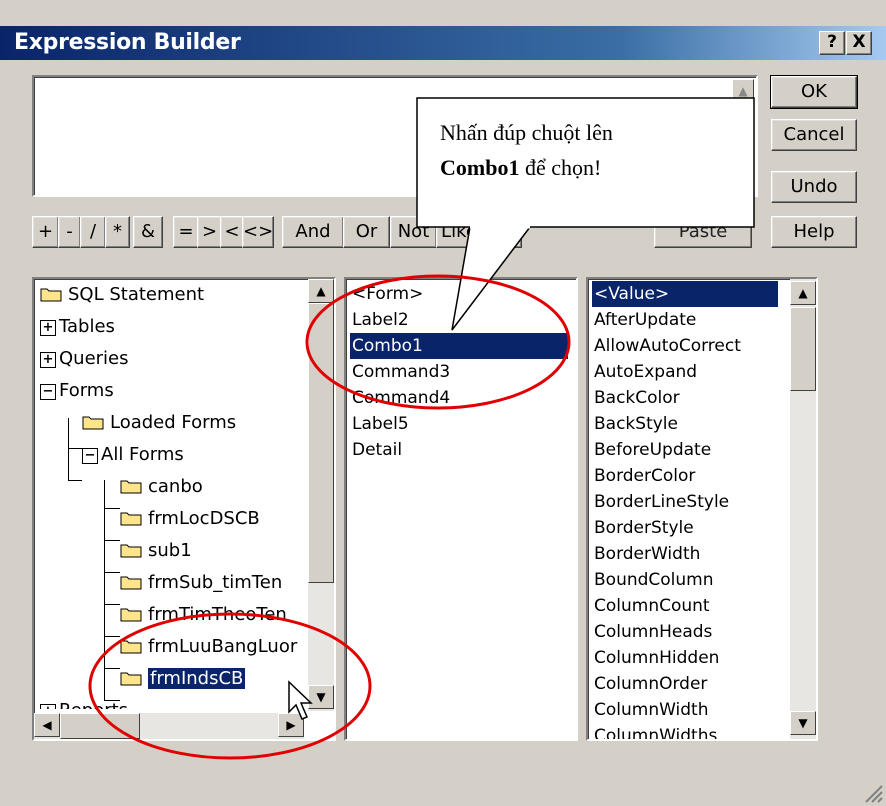 This screenshot has height=806, width=886. Describe the element at coordinates (148, 232) in the screenshot. I see `operator-button: &` at that location.